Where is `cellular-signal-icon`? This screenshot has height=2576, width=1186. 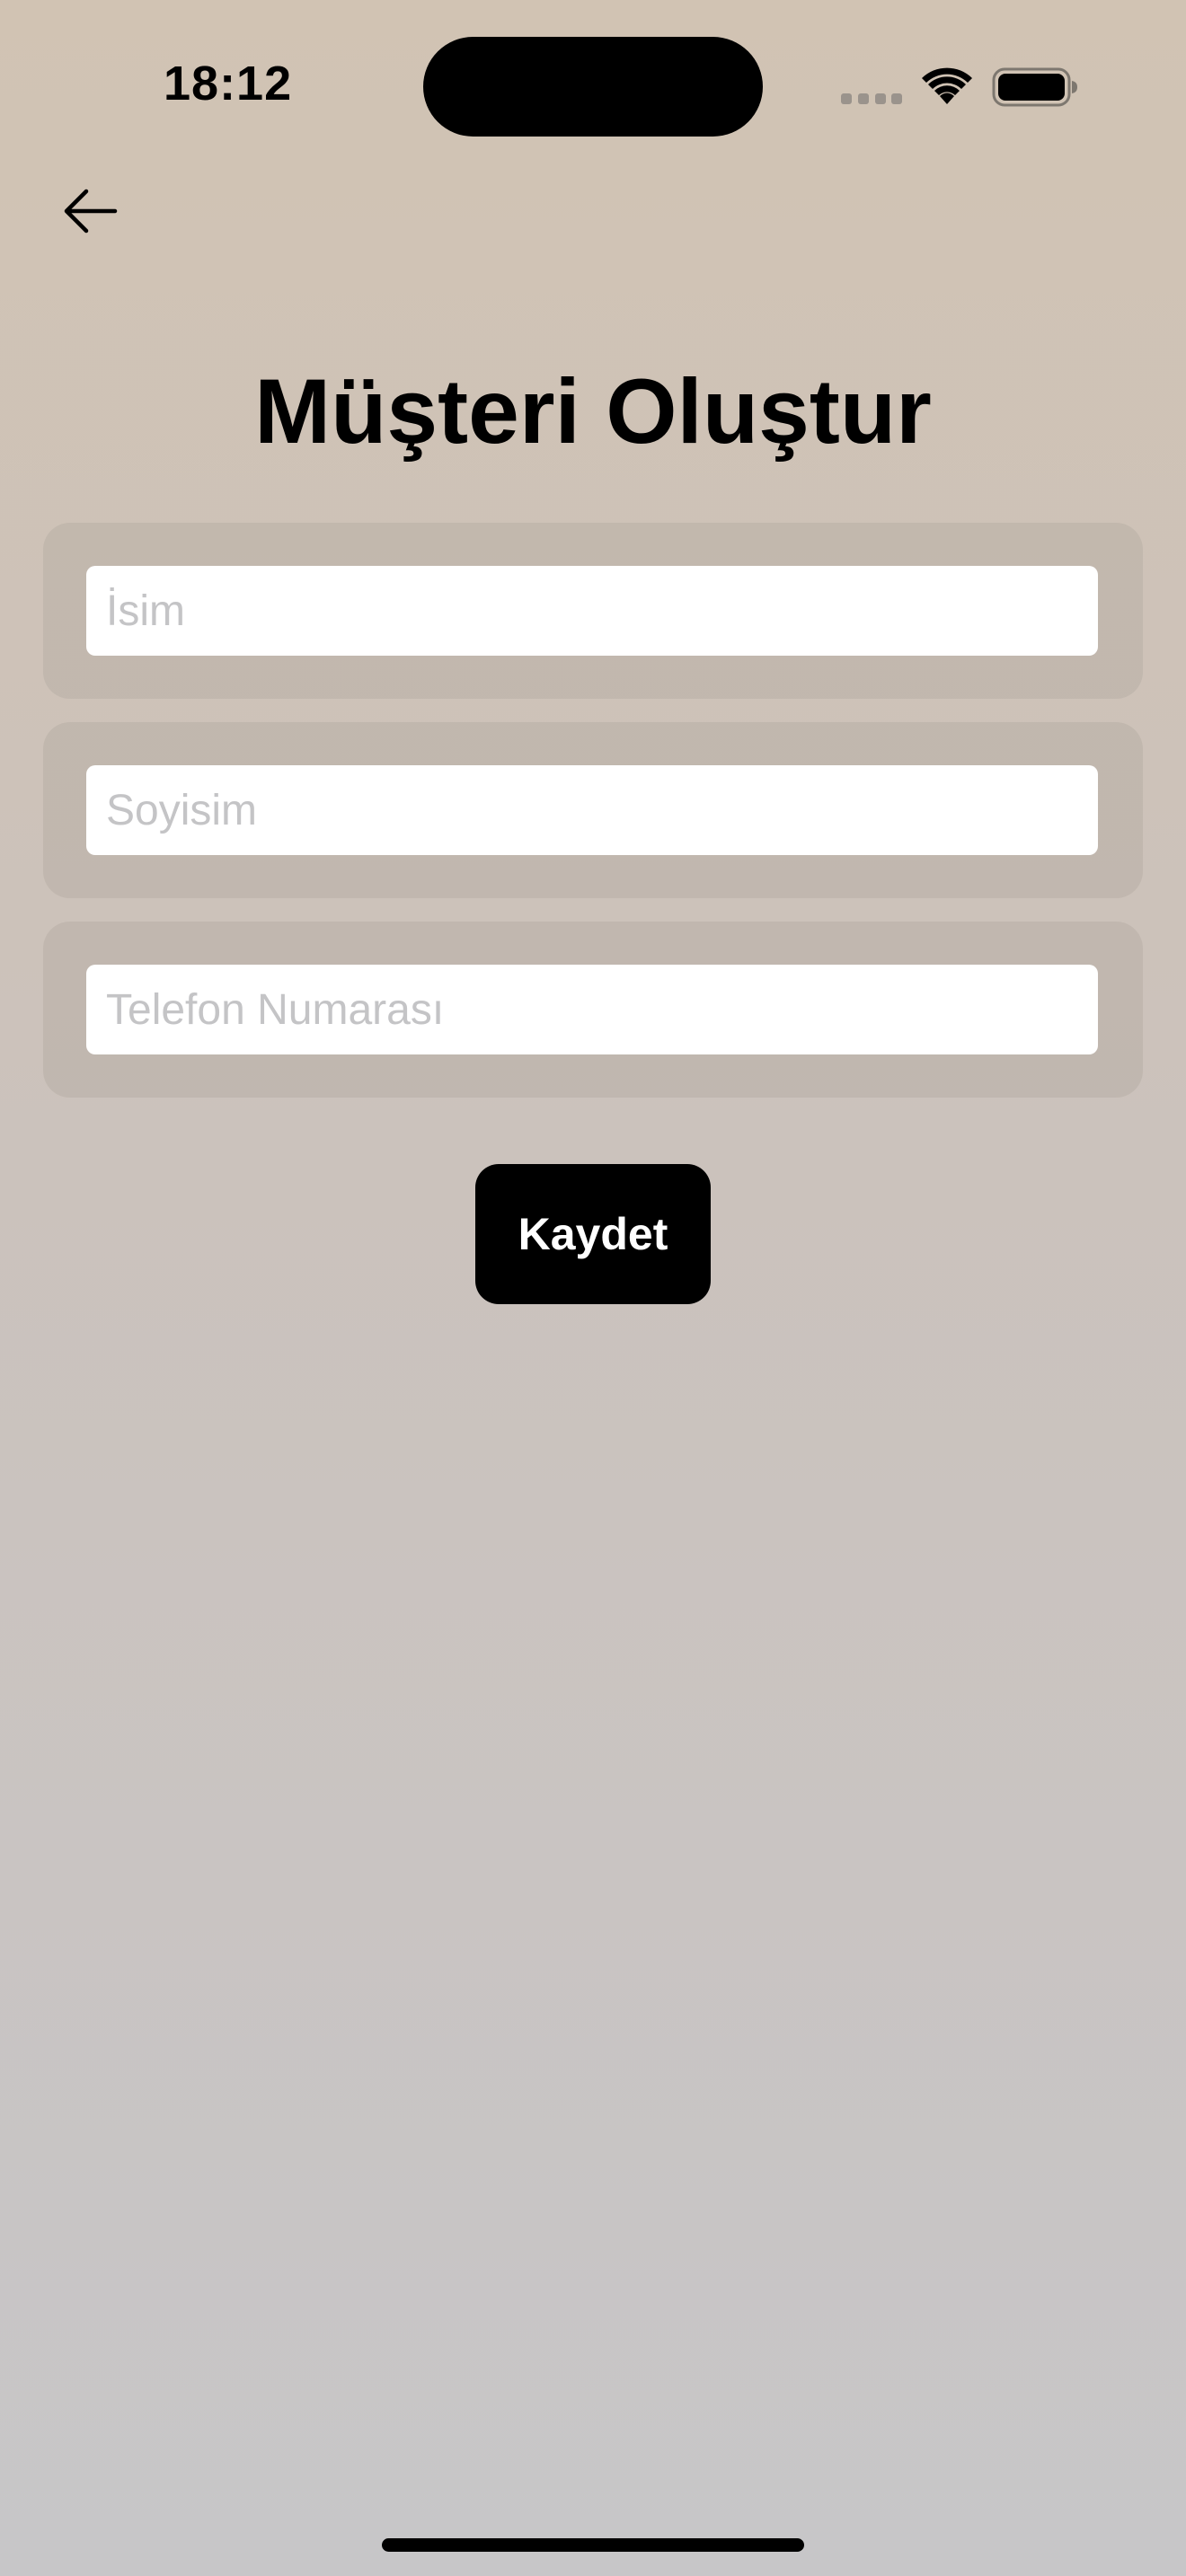 cellular-signal-icon is located at coordinates (871, 98).